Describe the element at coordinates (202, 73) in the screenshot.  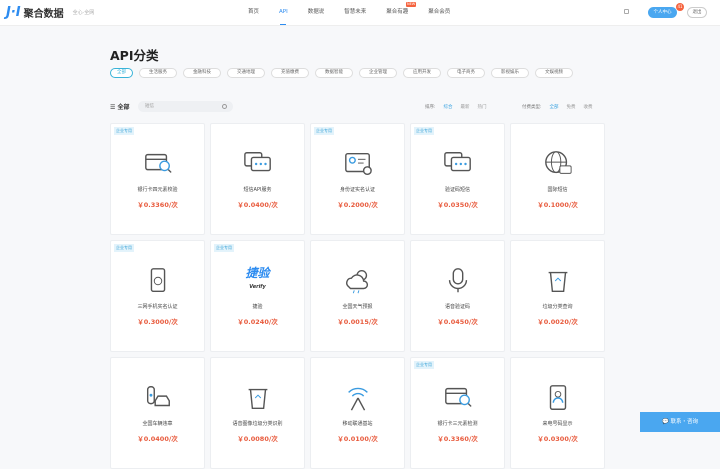
I see `category-tab: 金融科技` at that location.